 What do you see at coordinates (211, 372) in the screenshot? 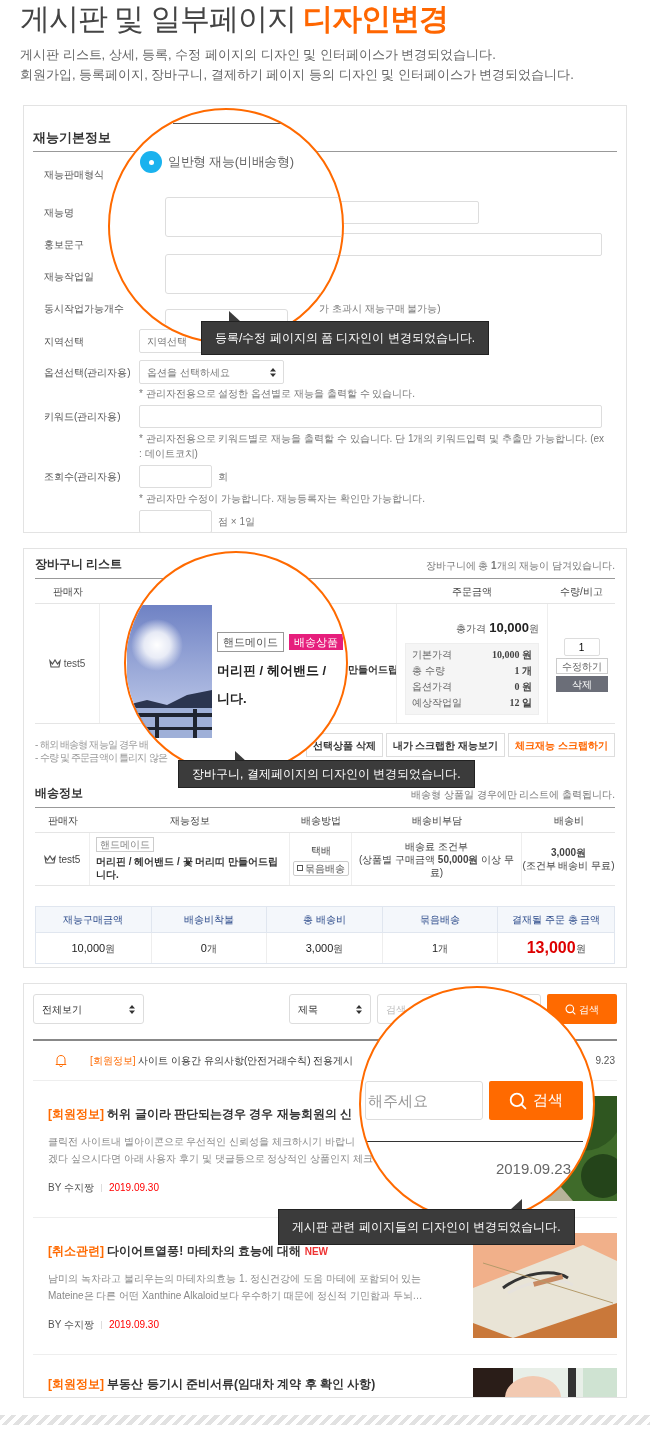
I see `select-field: 옵션을 선택하세요` at bounding box center [211, 372].